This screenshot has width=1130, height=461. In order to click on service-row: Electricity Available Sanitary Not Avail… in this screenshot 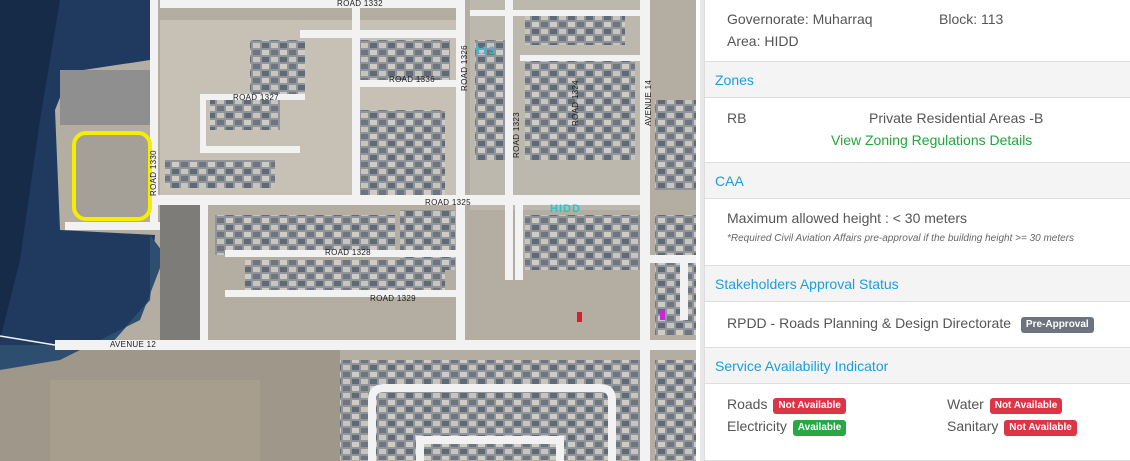, I will do `click(928, 426)`.